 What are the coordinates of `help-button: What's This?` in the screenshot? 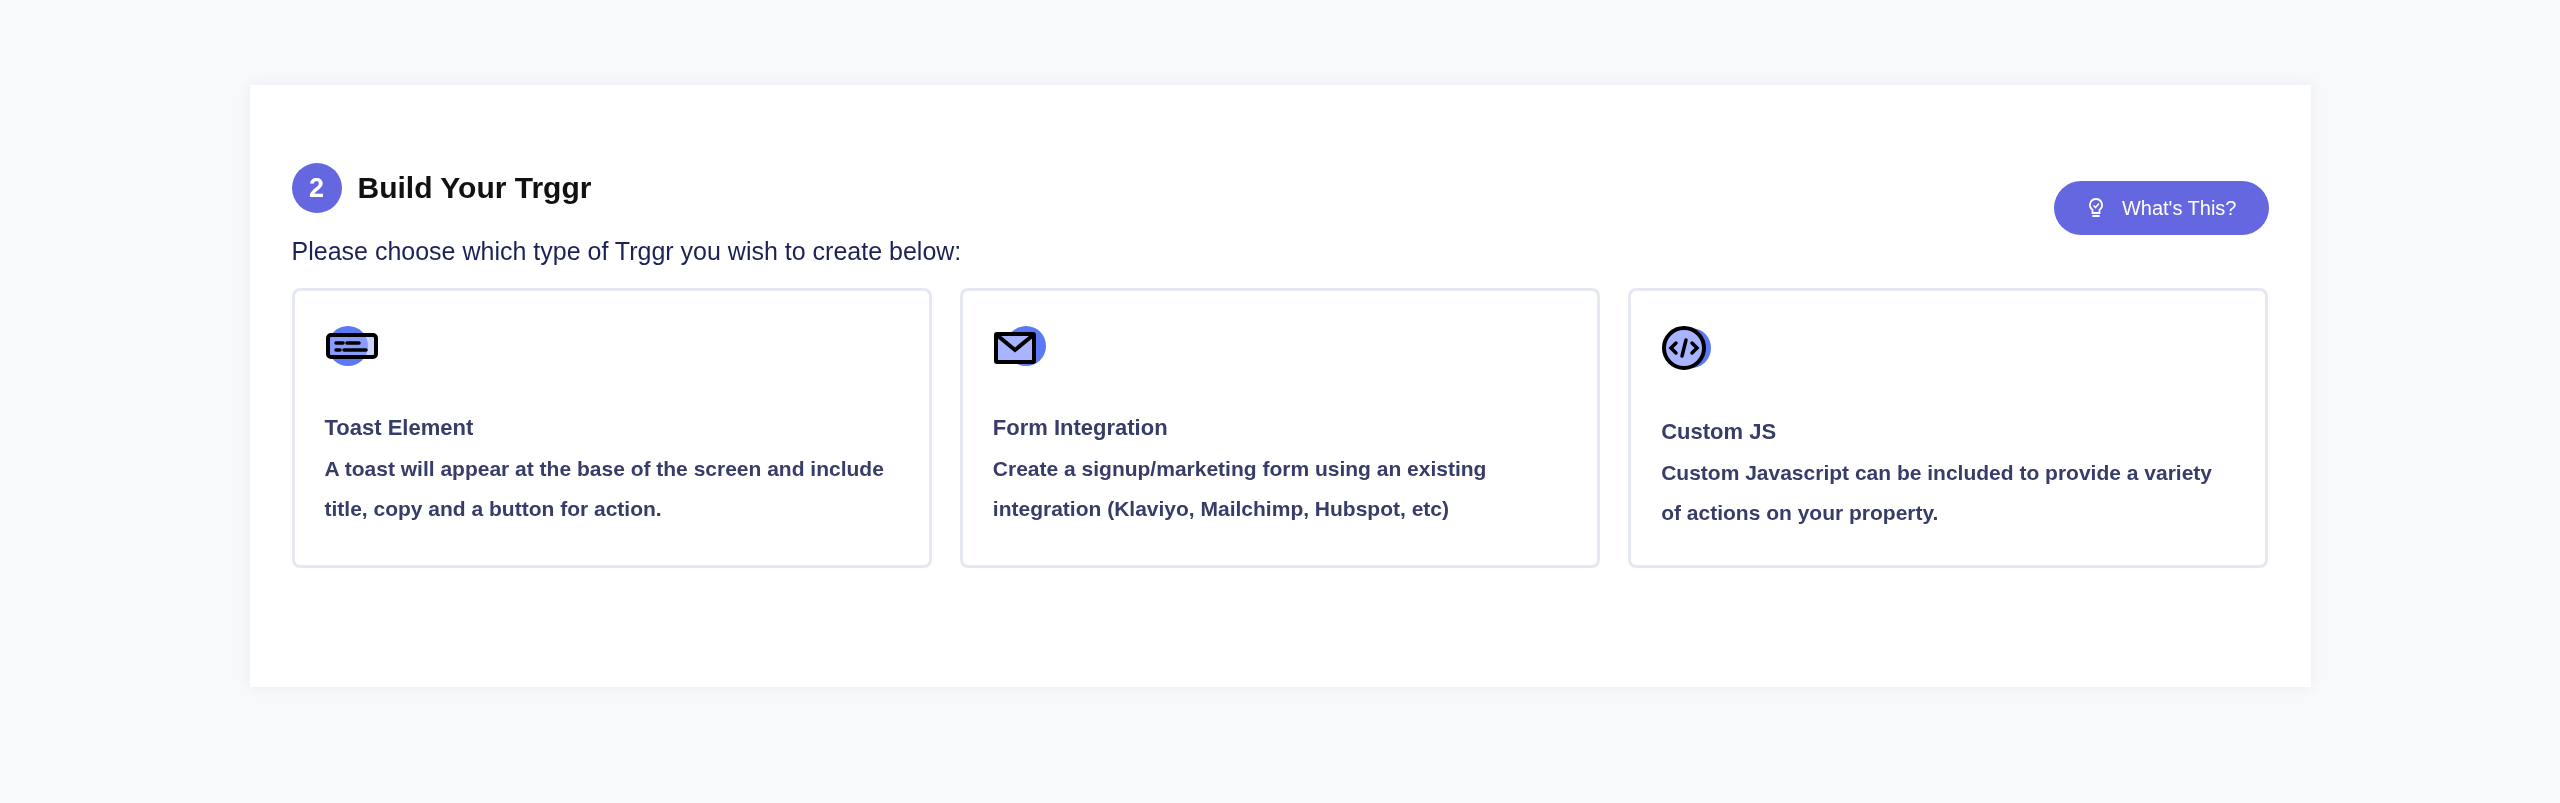 It's located at (2161, 208).